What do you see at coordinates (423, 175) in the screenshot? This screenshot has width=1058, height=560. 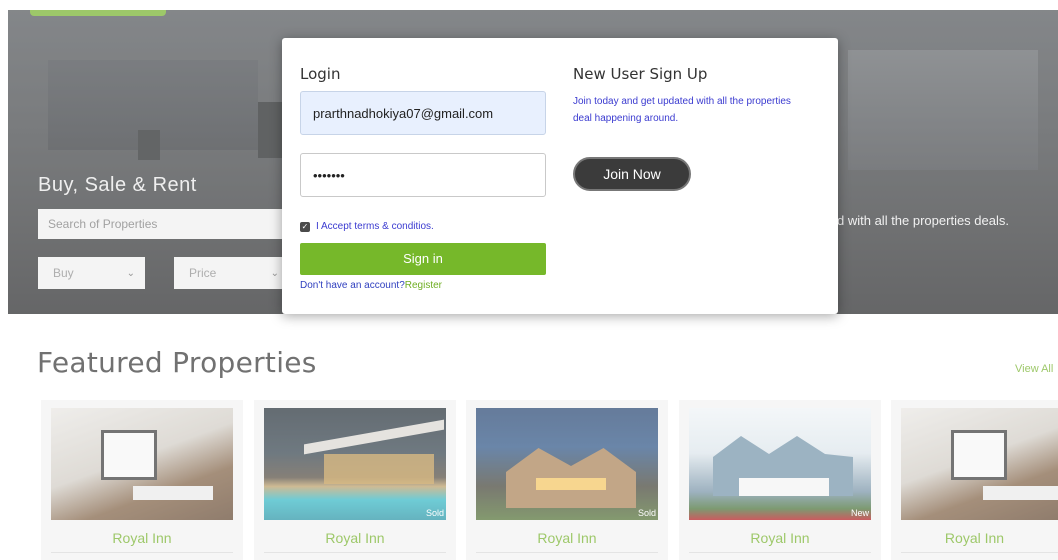 I see `password-field` at bounding box center [423, 175].